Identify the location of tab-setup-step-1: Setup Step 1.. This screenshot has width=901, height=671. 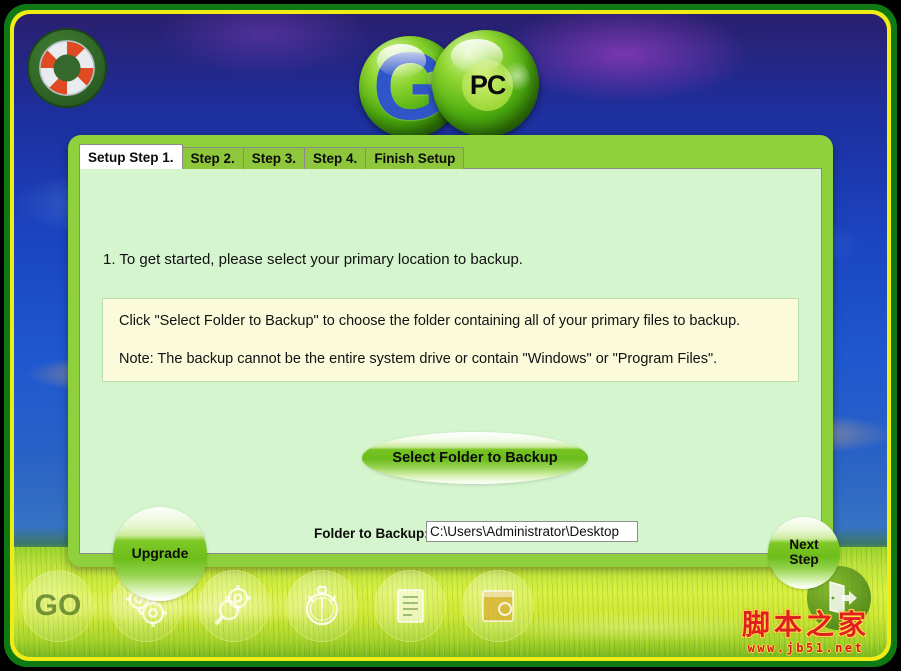
(131, 156).